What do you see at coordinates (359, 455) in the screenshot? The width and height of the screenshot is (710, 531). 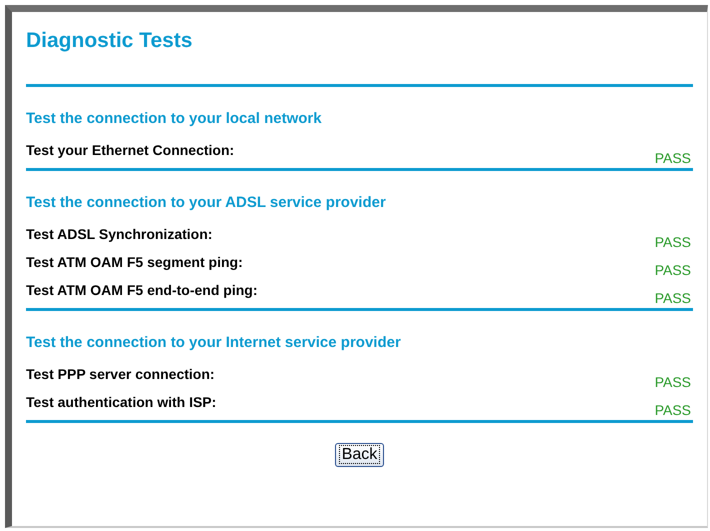 I see `back-button: Back` at bounding box center [359, 455].